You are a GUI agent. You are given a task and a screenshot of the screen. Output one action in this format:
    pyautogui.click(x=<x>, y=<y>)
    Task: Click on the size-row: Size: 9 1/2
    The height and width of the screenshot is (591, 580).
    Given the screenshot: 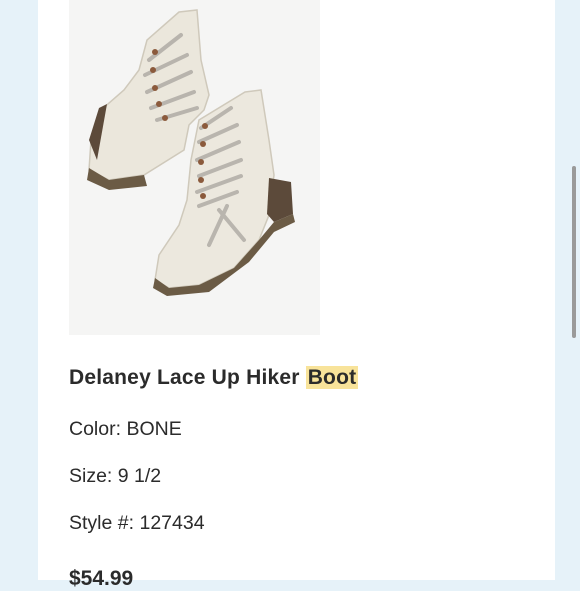 What is the action you would take?
    pyautogui.click(x=115, y=476)
    